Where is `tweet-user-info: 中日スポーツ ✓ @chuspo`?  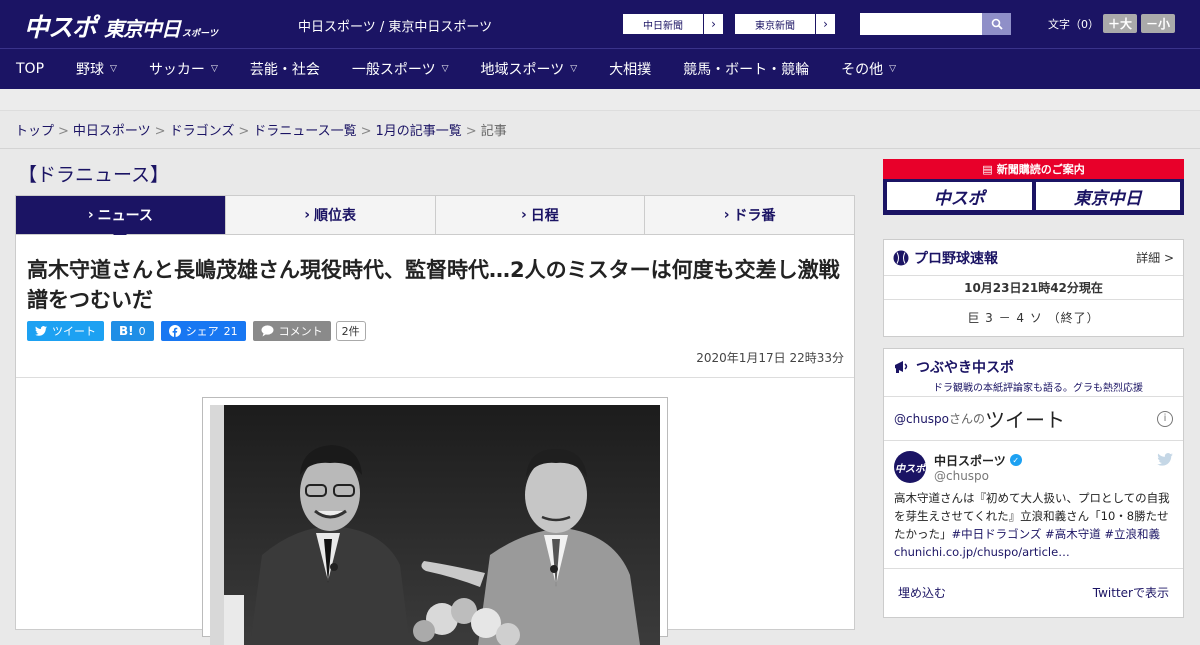
tweet-user-info: 中日スポーツ ✓ @chuspo is located at coordinates (978, 467).